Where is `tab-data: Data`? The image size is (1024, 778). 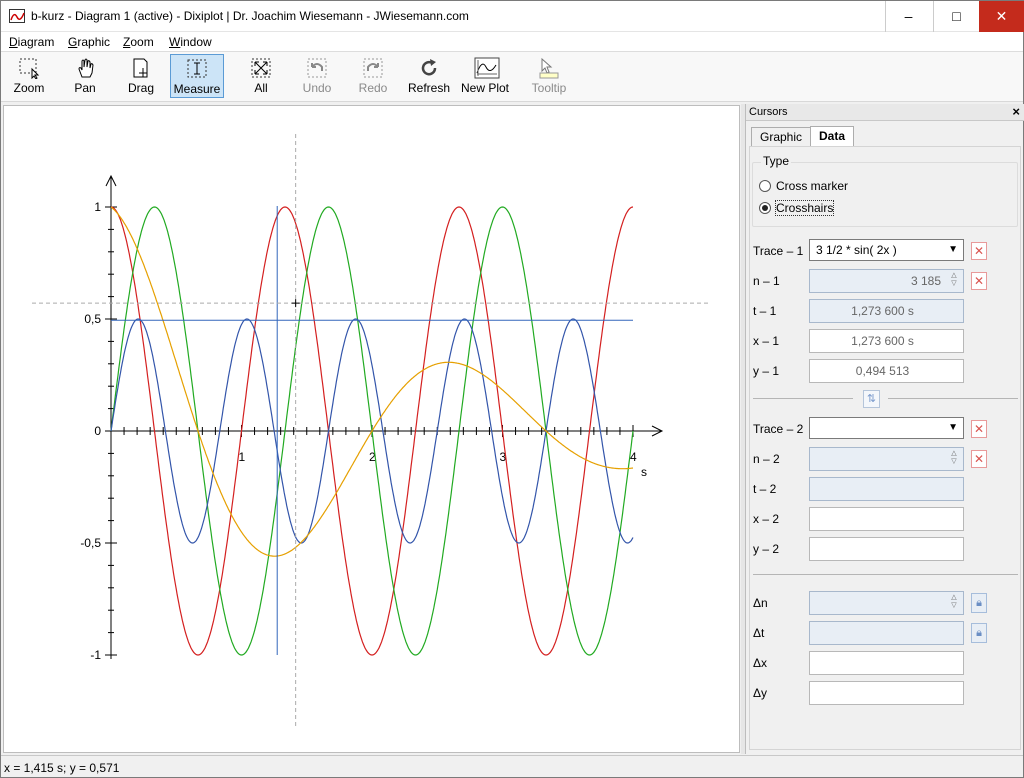 tab-data: Data is located at coordinates (832, 136).